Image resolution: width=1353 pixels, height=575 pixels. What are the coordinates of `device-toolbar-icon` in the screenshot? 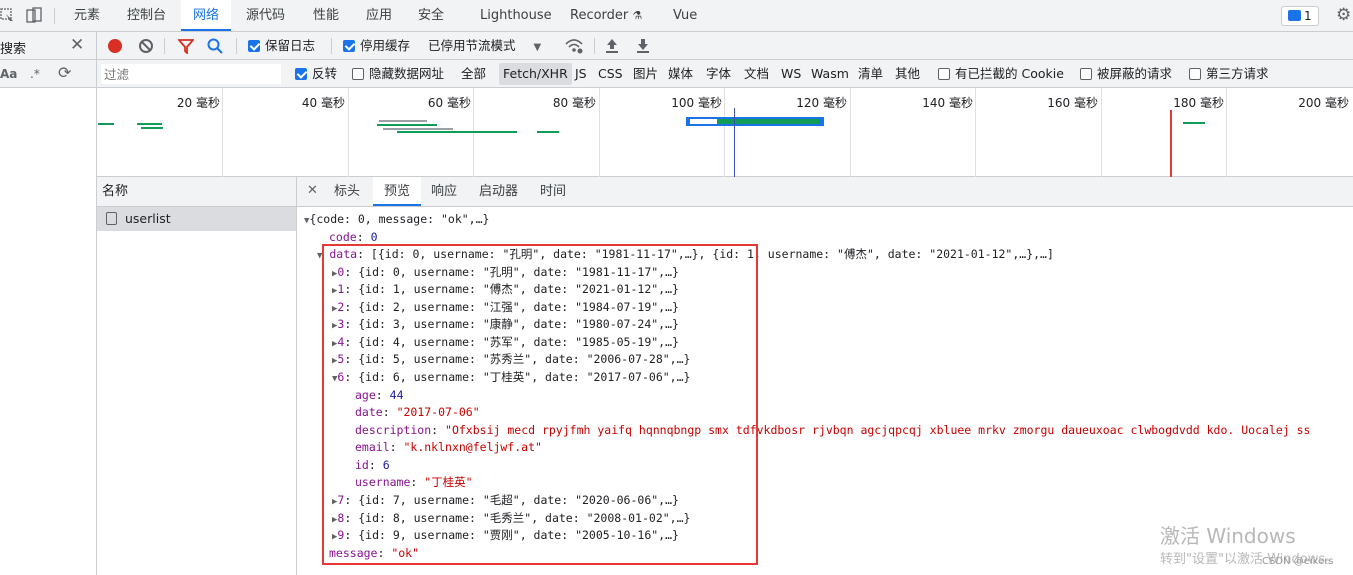 It's located at (34, 15).